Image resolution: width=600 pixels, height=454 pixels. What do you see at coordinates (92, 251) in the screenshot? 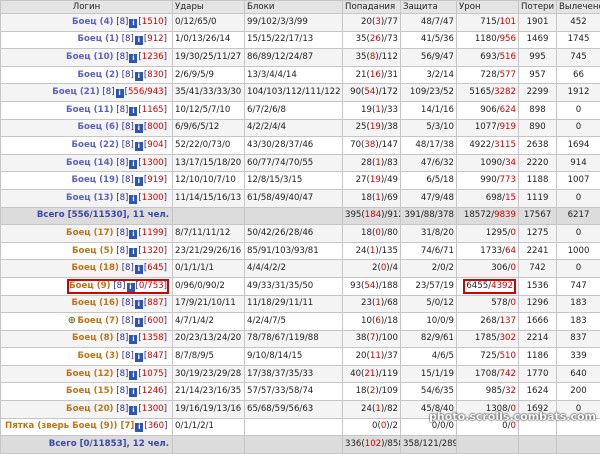
I see `player-name-link: Боец (5)` at bounding box center [92, 251].